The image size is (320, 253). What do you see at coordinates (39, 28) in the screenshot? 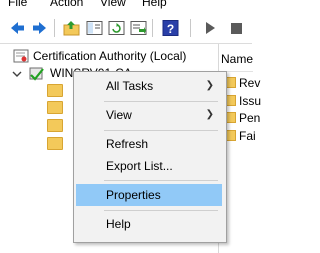
I see `forward-arrow-icon` at bounding box center [39, 28].